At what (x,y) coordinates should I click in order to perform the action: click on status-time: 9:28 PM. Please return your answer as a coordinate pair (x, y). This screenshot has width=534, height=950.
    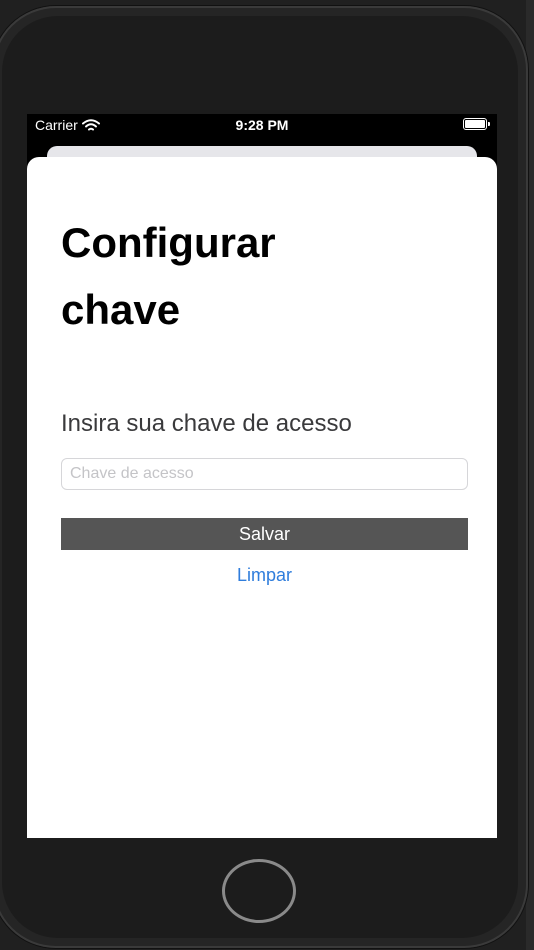
    Looking at the image, I should click on (262, 125).